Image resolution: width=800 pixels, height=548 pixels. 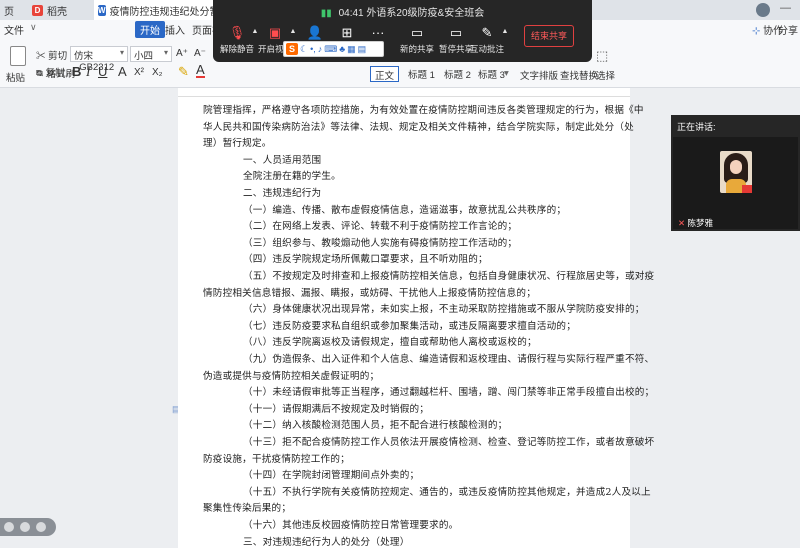 I want to click on format-painter-label: 格式刷, so click(x=61, y=74).